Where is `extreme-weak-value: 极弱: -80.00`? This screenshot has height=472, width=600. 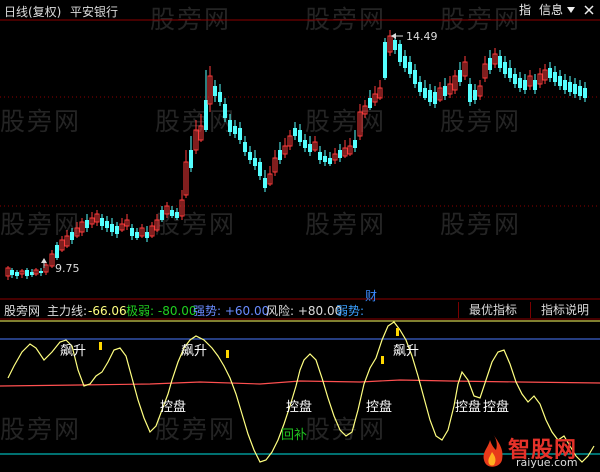 extreme-weak-value: 极弱: -80.00 is located at coordinates (161, 311).